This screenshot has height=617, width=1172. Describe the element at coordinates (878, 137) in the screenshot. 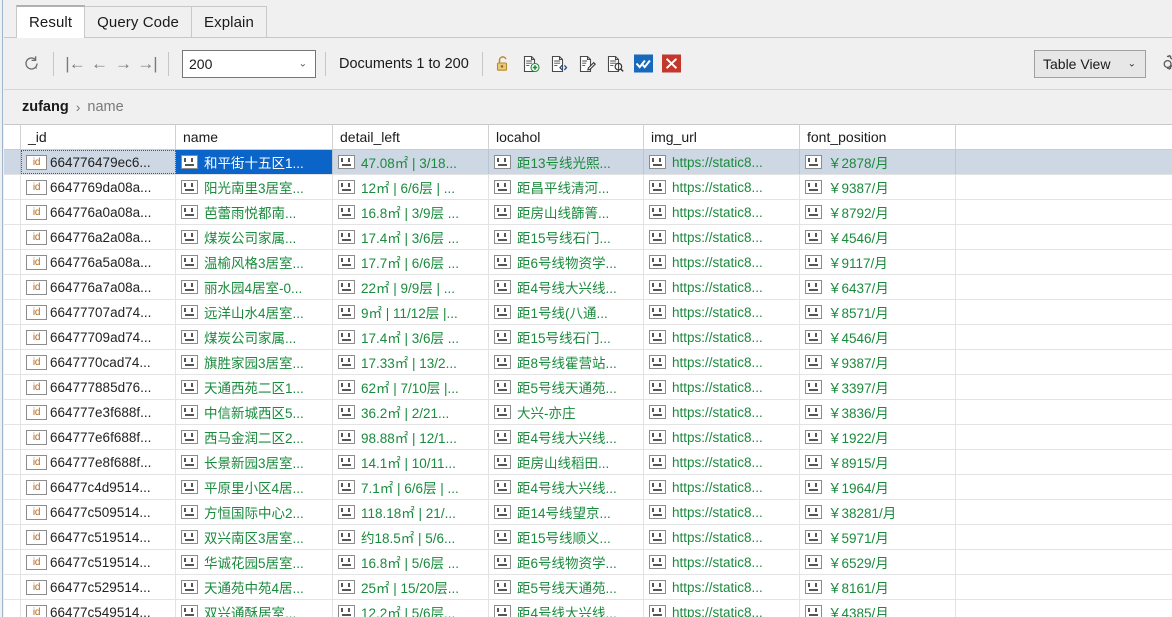

I see `column-header-font-position: font_position` at that location.